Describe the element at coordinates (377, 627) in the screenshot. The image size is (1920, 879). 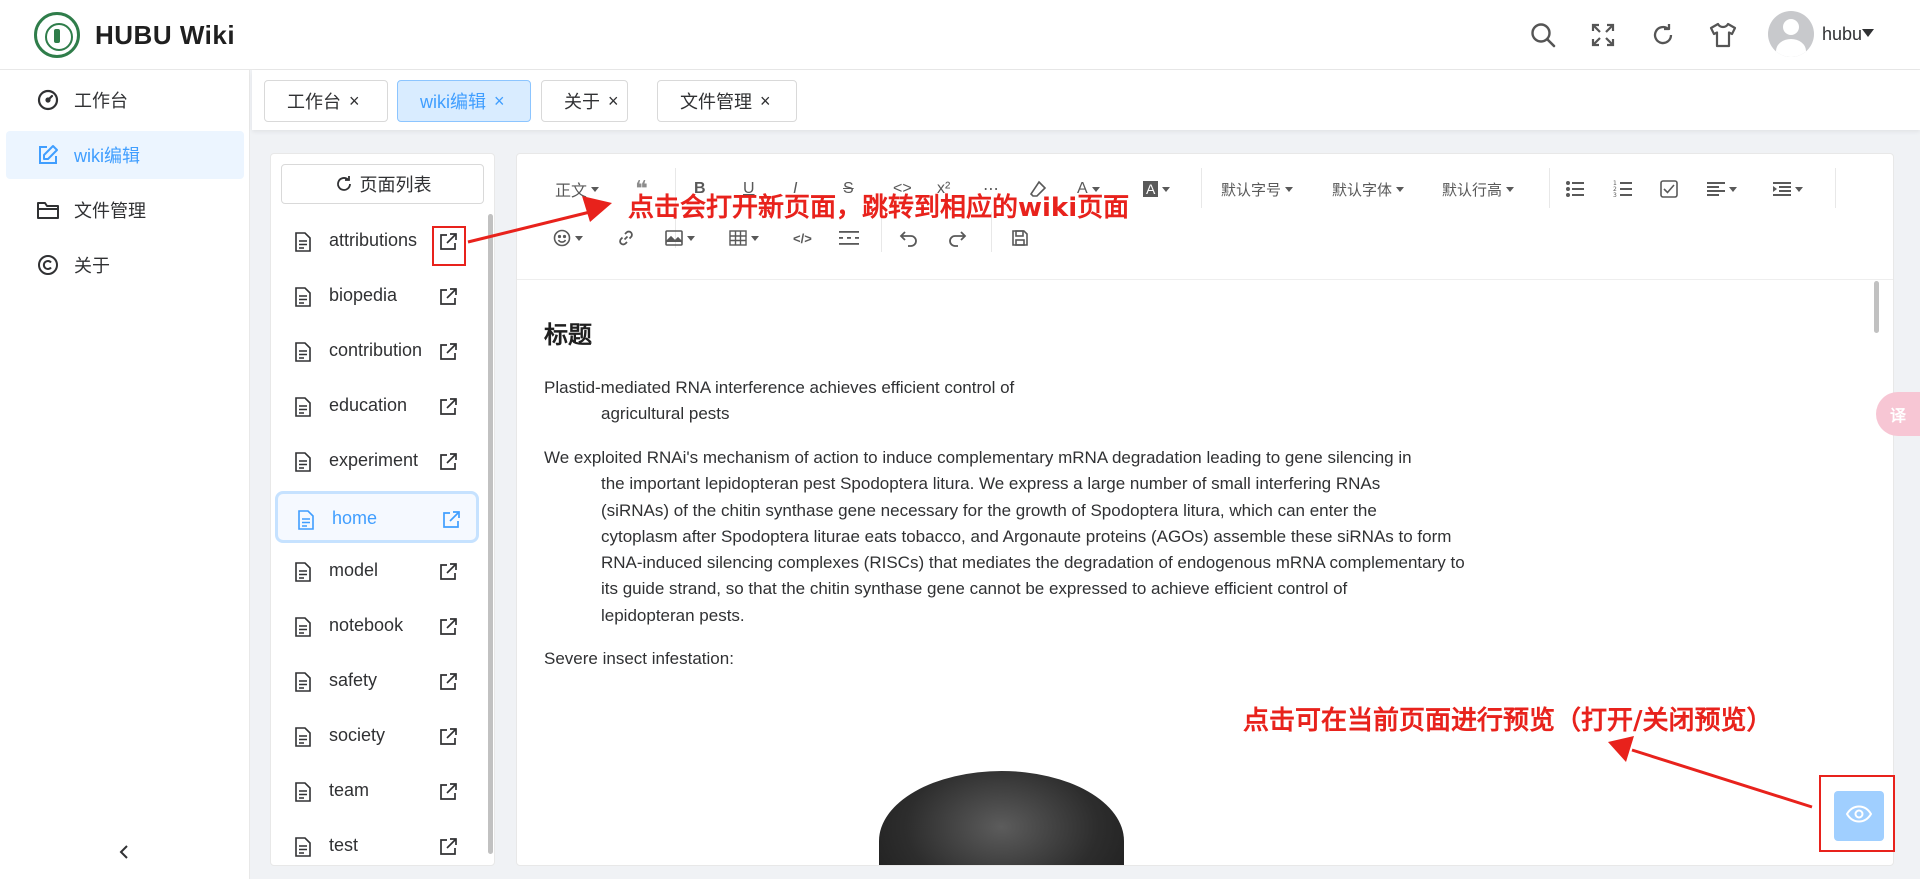
I see `page-list-item: notebook` at that location.